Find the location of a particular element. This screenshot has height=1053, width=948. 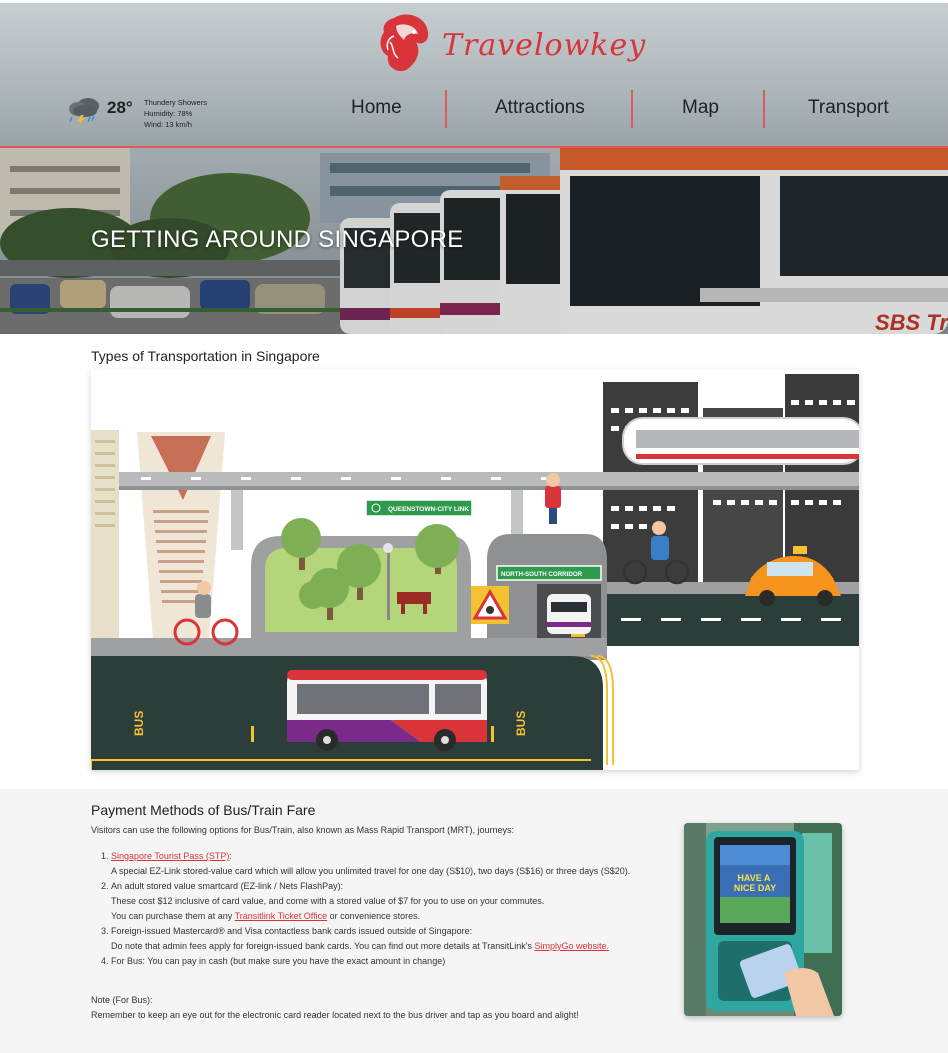

card-reader-photo: HAVE A NICE DAY is located at coordinates (763, 919).